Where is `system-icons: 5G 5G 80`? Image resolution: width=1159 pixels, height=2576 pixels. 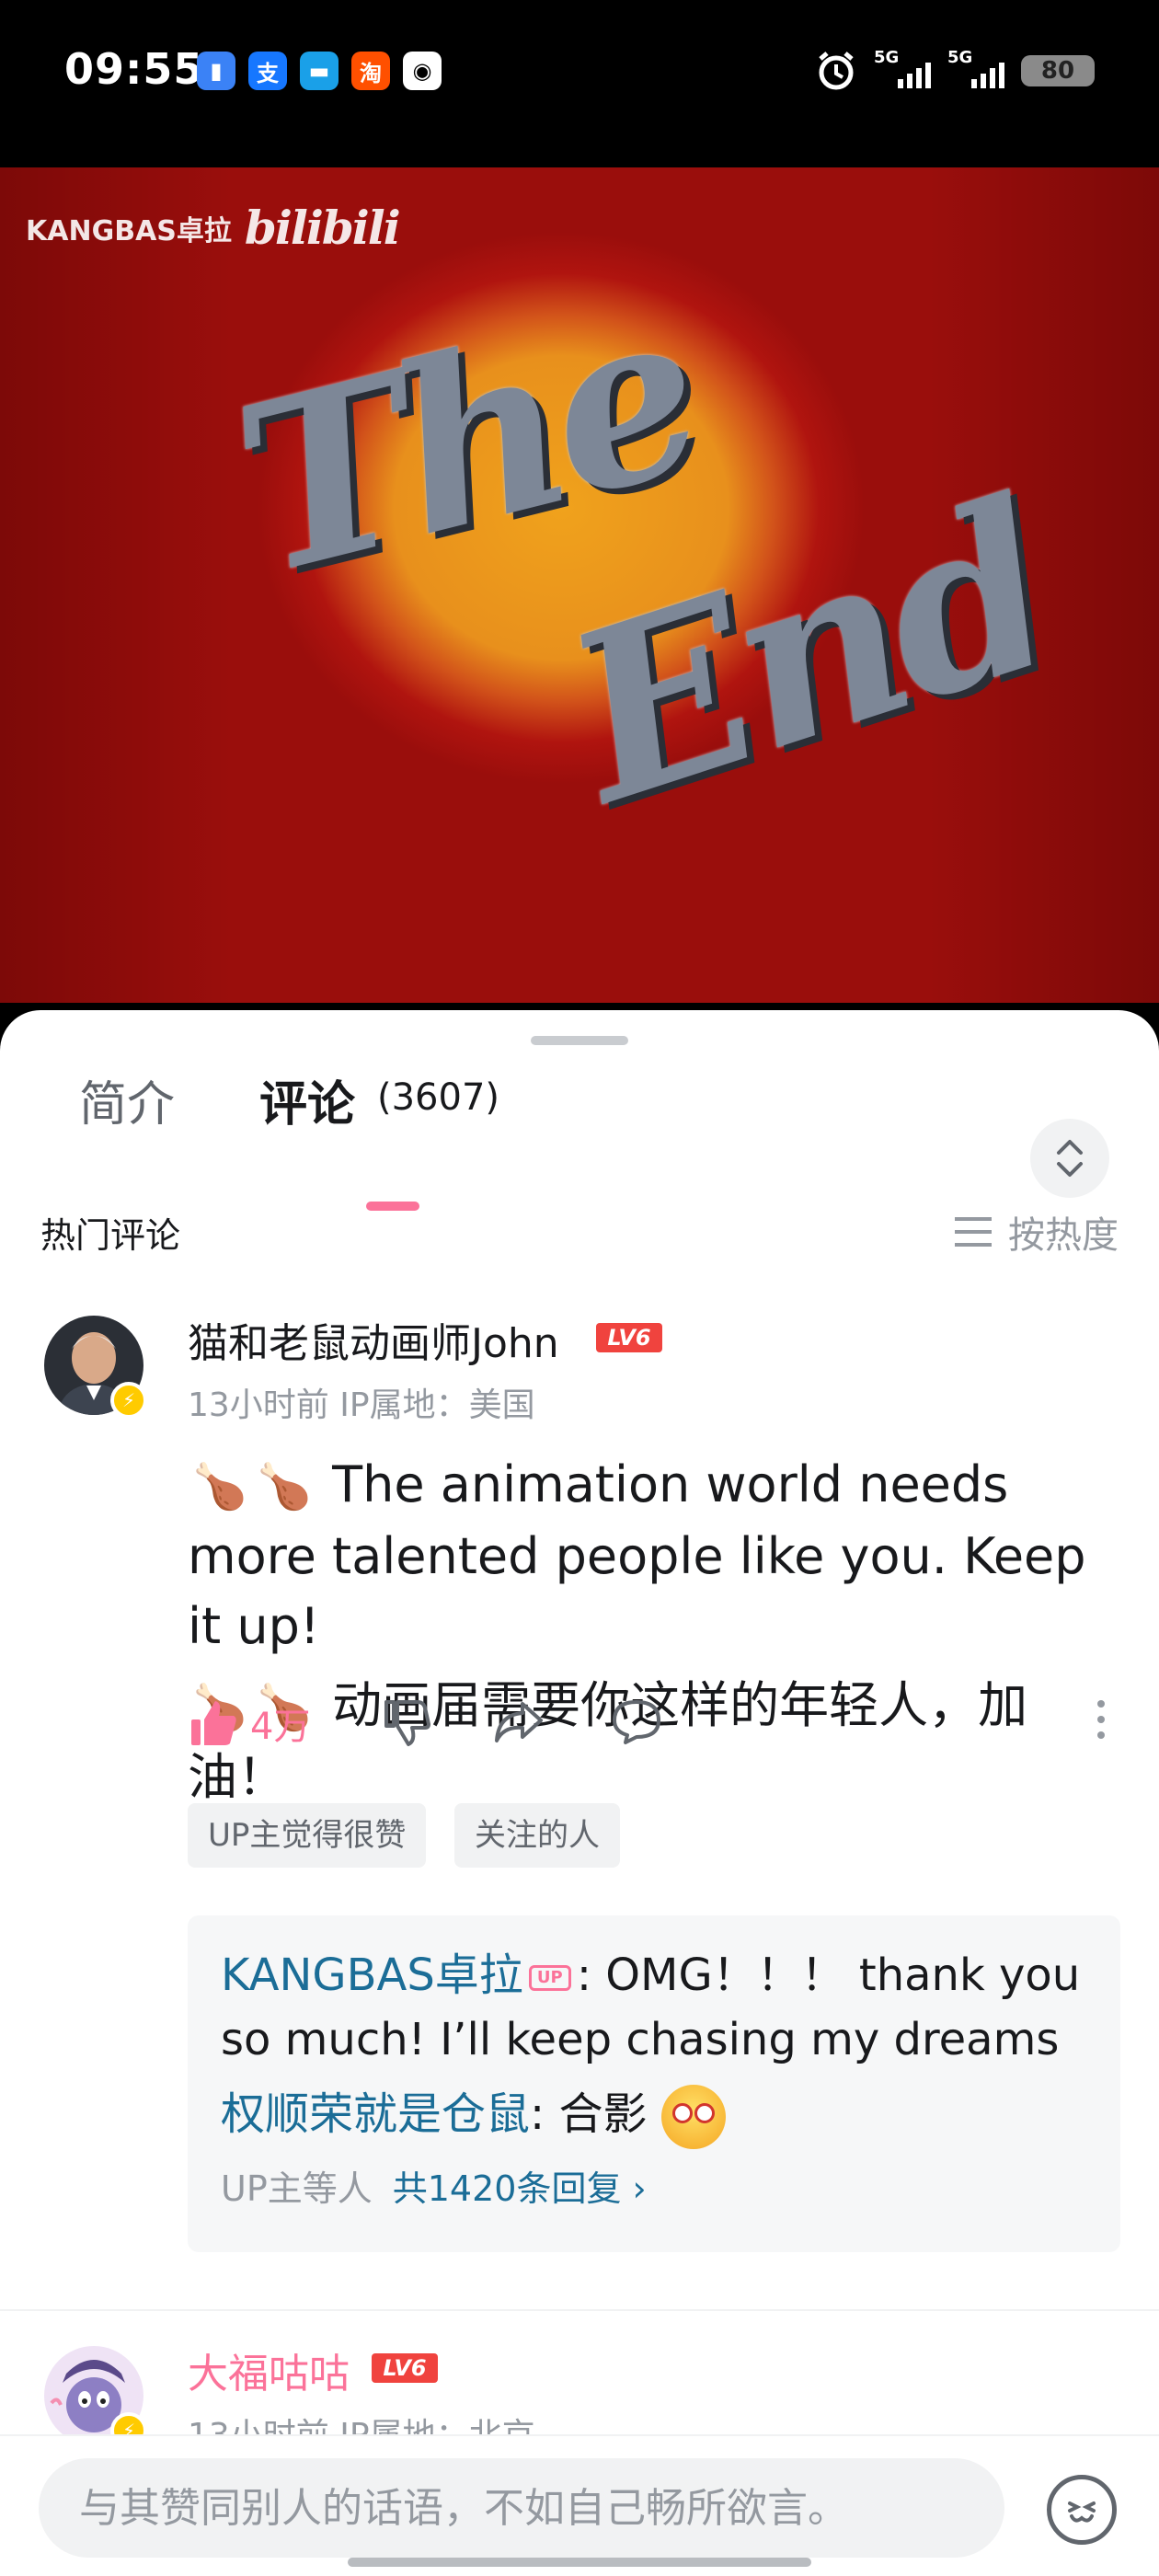
system-icons: 5G 5G 80 is located at coordinates (955, 70).